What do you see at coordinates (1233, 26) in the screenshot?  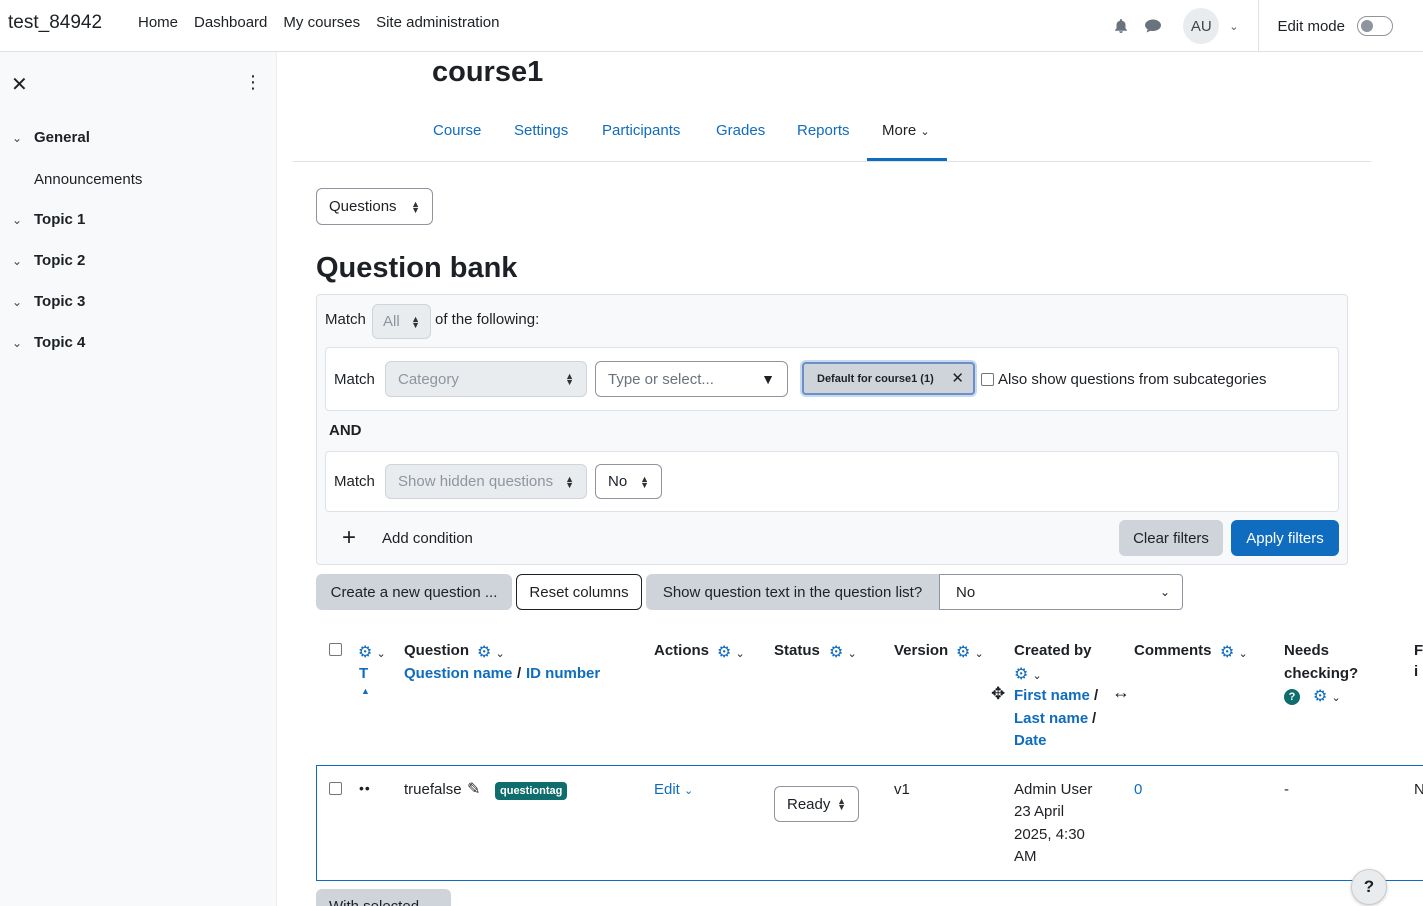 I see `user-menu-chevron-down-icon: ⌄` at bounding box center [1233, 26].